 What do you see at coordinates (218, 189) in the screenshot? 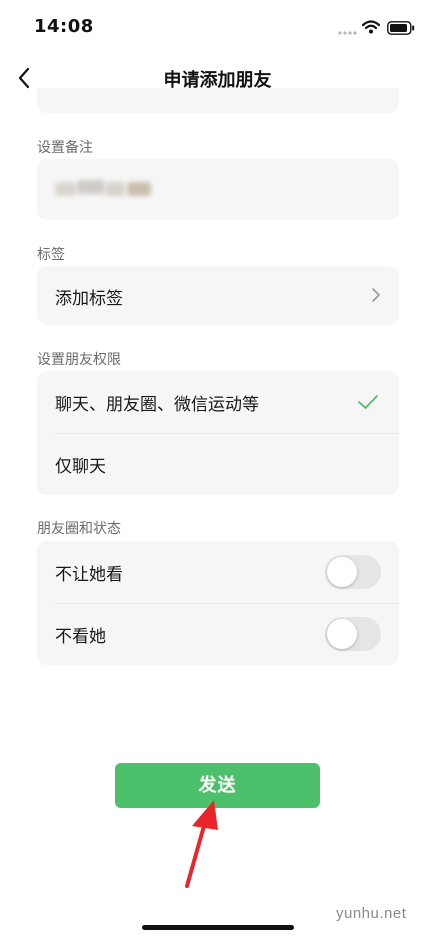
I see `remark-input` at bounding box center [218, 189].